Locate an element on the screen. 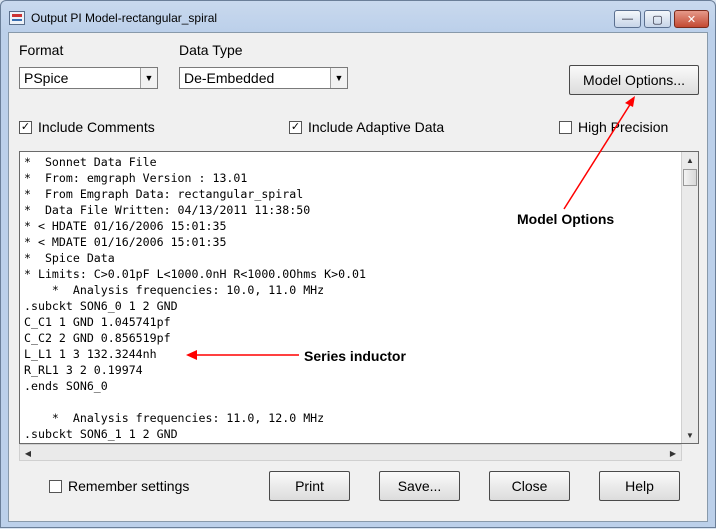  model-options-annotation: Model Options is located at coordinates (566, 219).